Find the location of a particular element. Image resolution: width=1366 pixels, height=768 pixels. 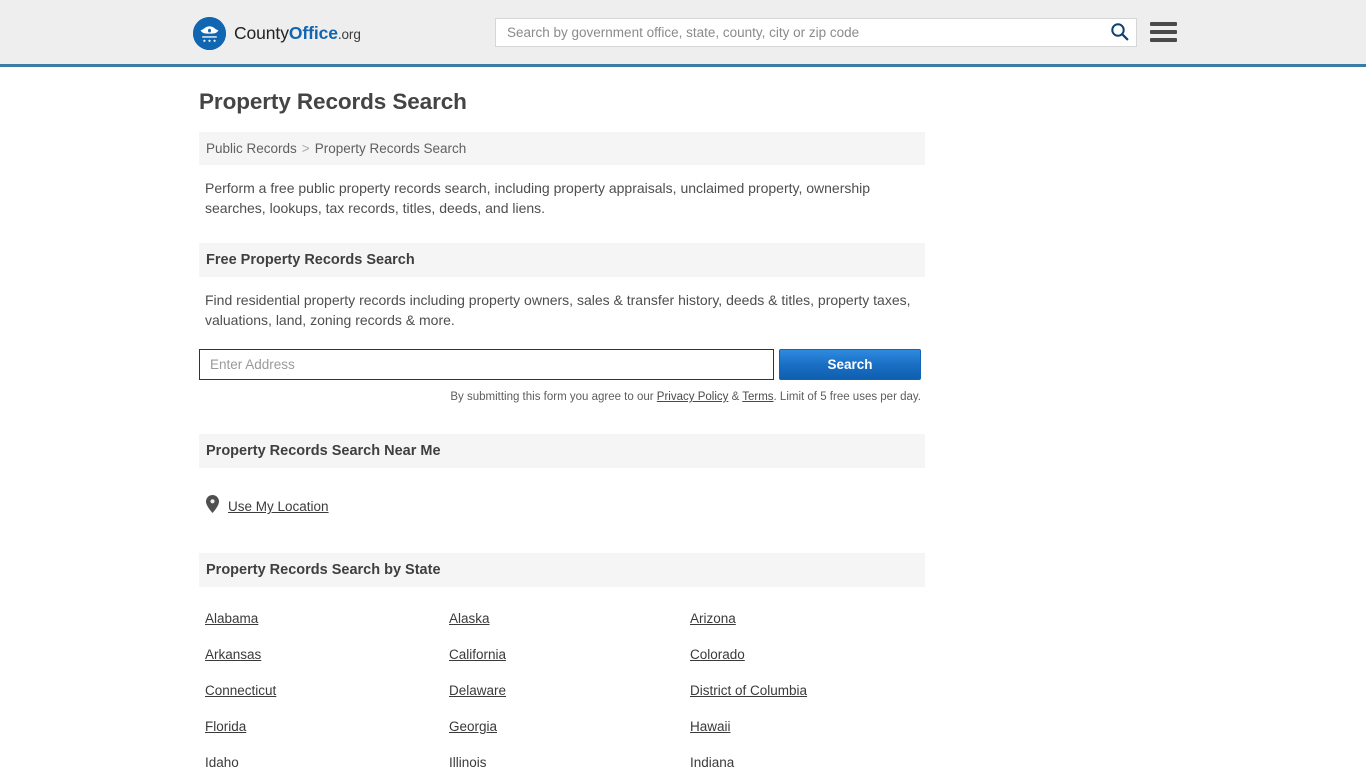

section-heading-free-search: Free Property Records Search is located at coordinates (562, 260).